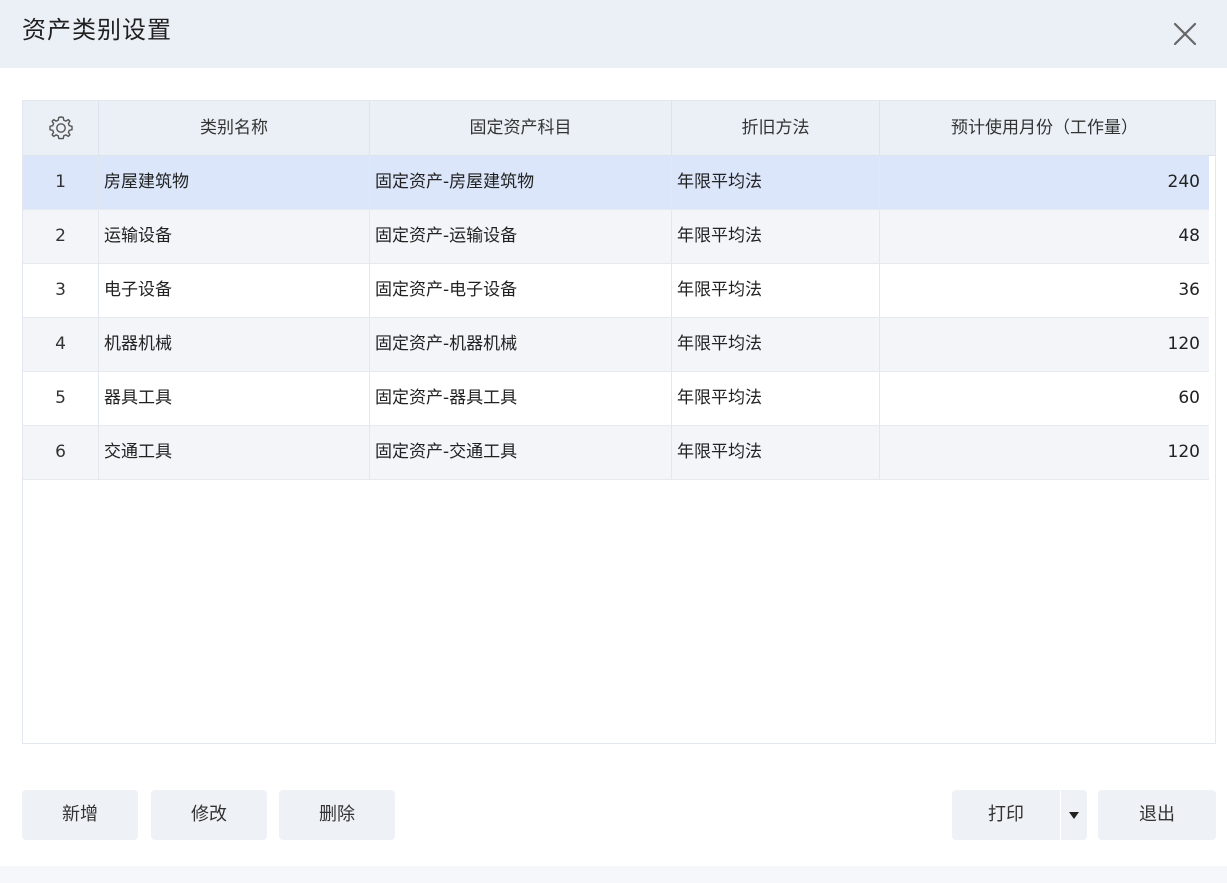 The height and width of the screenshot is (883, 1227). Describe the element at coordinates (234, 398) in the screenshot. I see `cell-category-name: 器具工具` at that location.